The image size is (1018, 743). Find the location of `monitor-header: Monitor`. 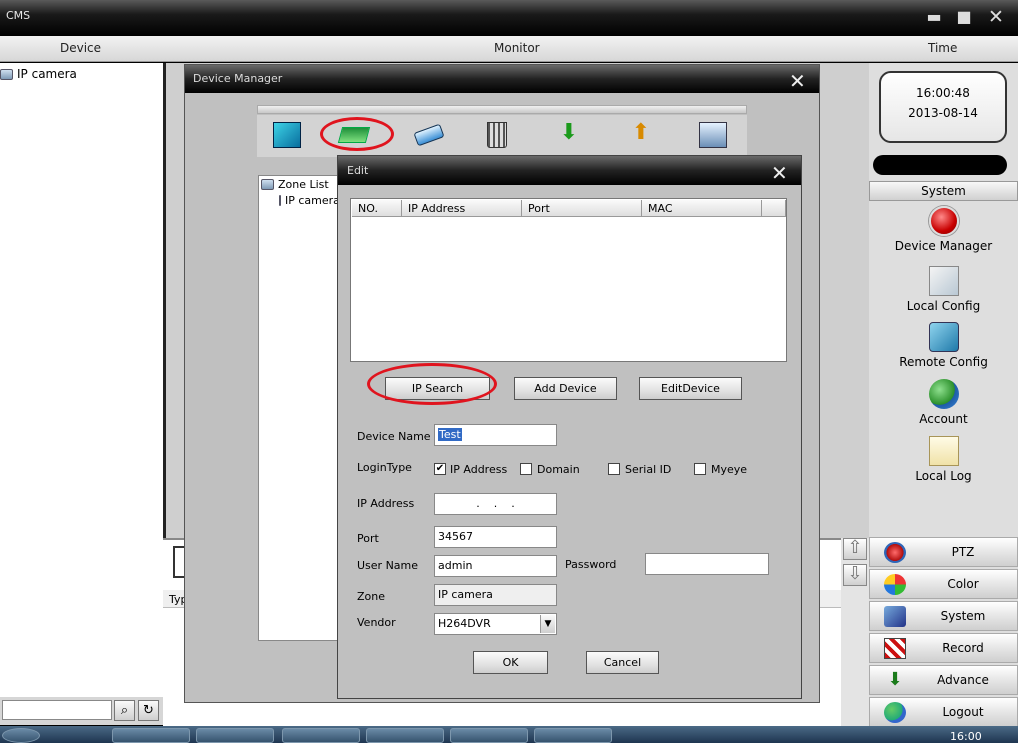

monitor-header: Monitor is located at coordinates (517, 48).